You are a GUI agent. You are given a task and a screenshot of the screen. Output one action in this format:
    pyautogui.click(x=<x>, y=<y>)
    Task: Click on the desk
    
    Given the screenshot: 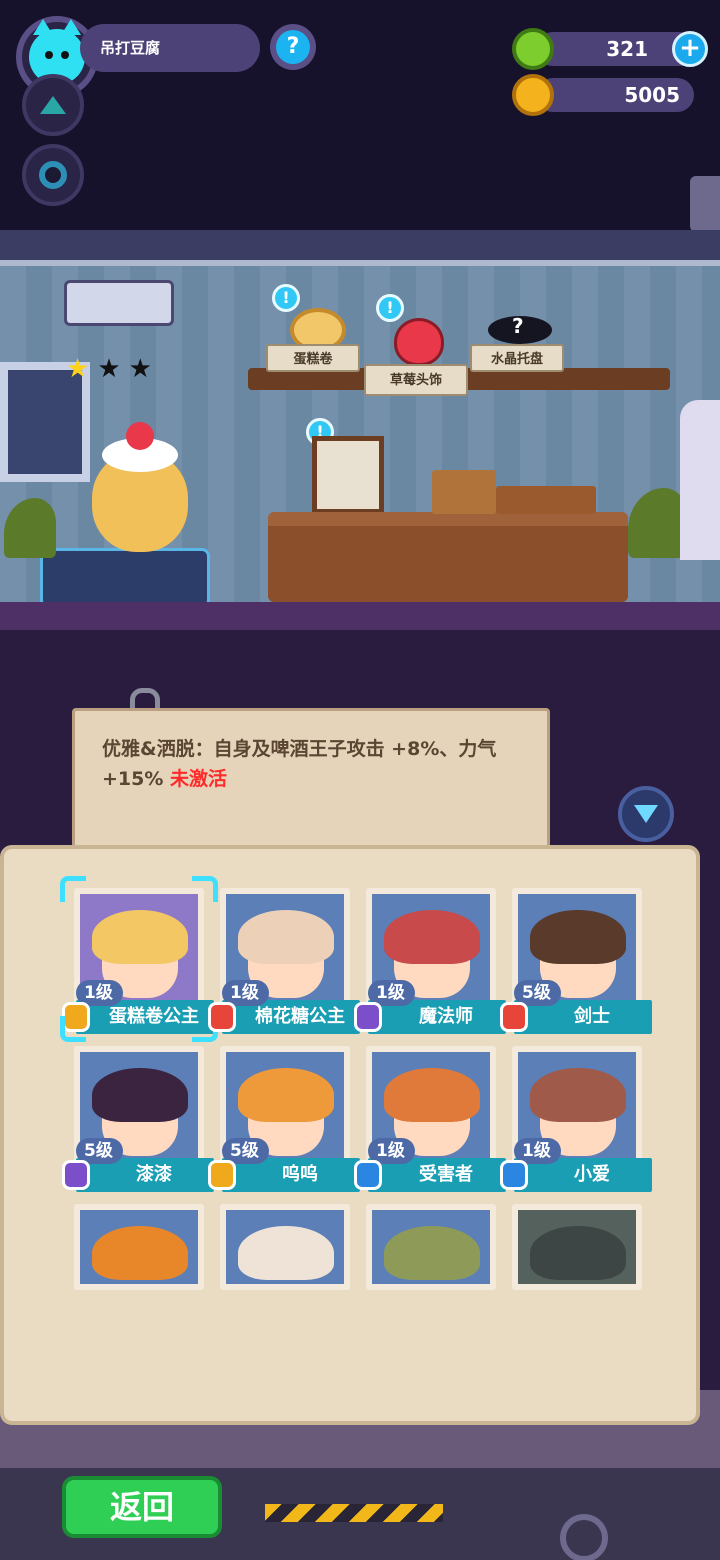 What is the action you would take?
    pyautogui.click(x=448, y=557)
    